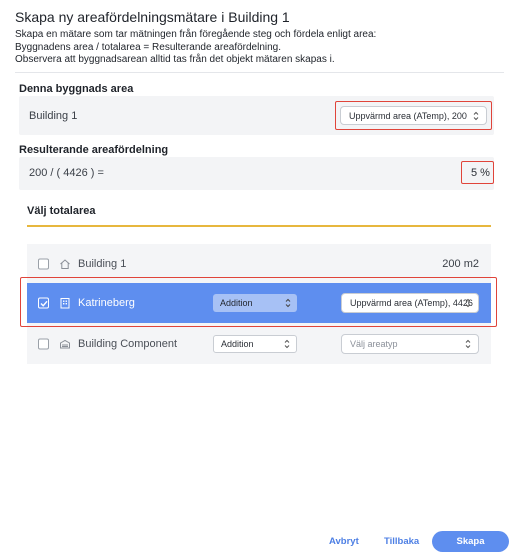 The height and width of the screenshot is (558, 519). What do you see at coordinates (256, 173) in the screenshot?
I see `result-panel: 200 / ( 4426 ) =` at bounding box center [256, 173].